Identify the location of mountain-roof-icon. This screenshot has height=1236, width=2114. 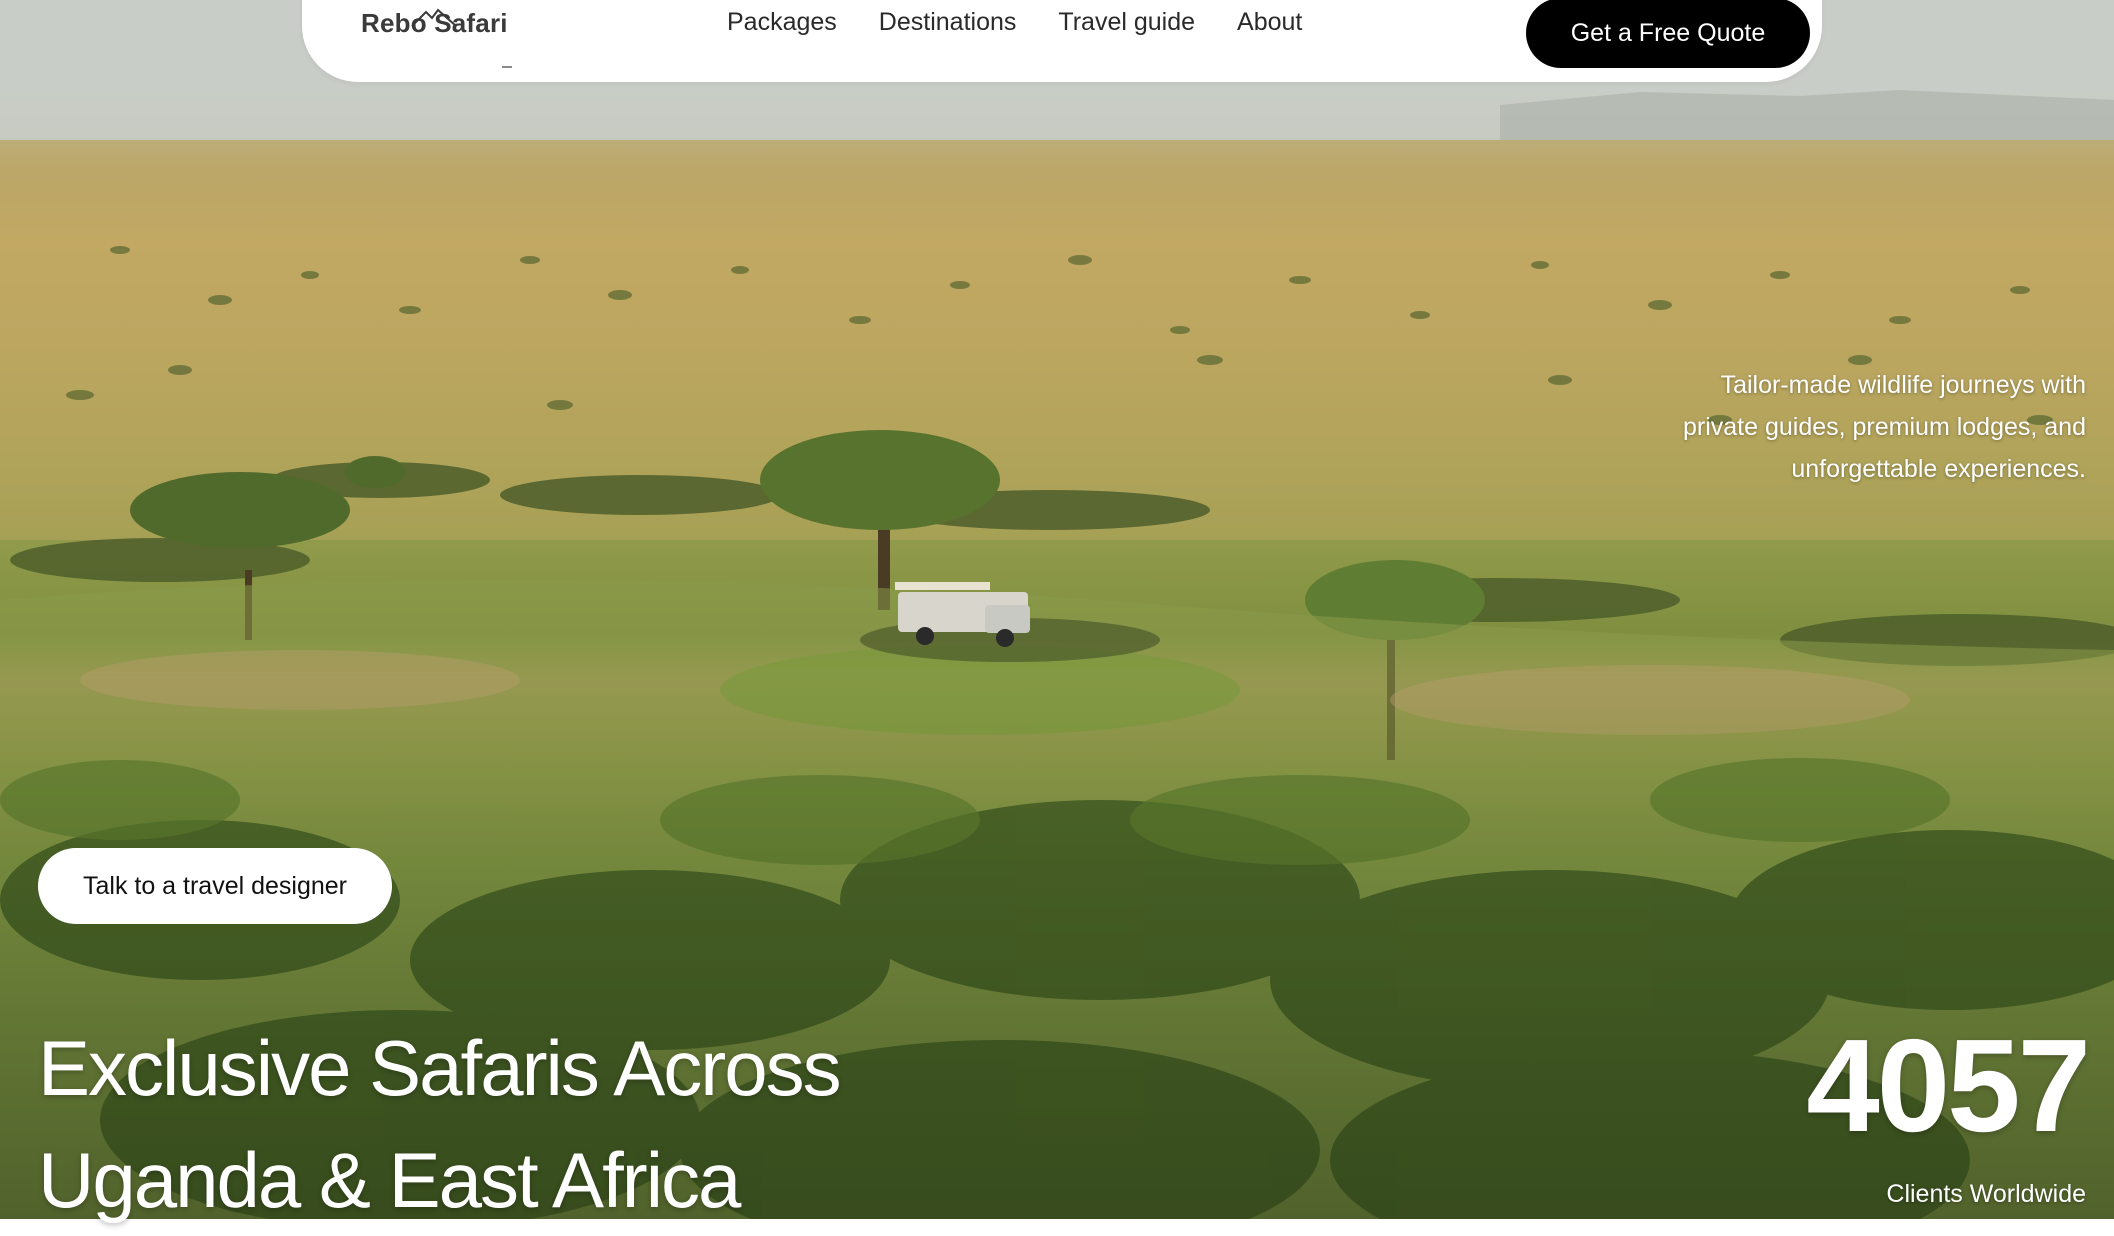
(434, 17).